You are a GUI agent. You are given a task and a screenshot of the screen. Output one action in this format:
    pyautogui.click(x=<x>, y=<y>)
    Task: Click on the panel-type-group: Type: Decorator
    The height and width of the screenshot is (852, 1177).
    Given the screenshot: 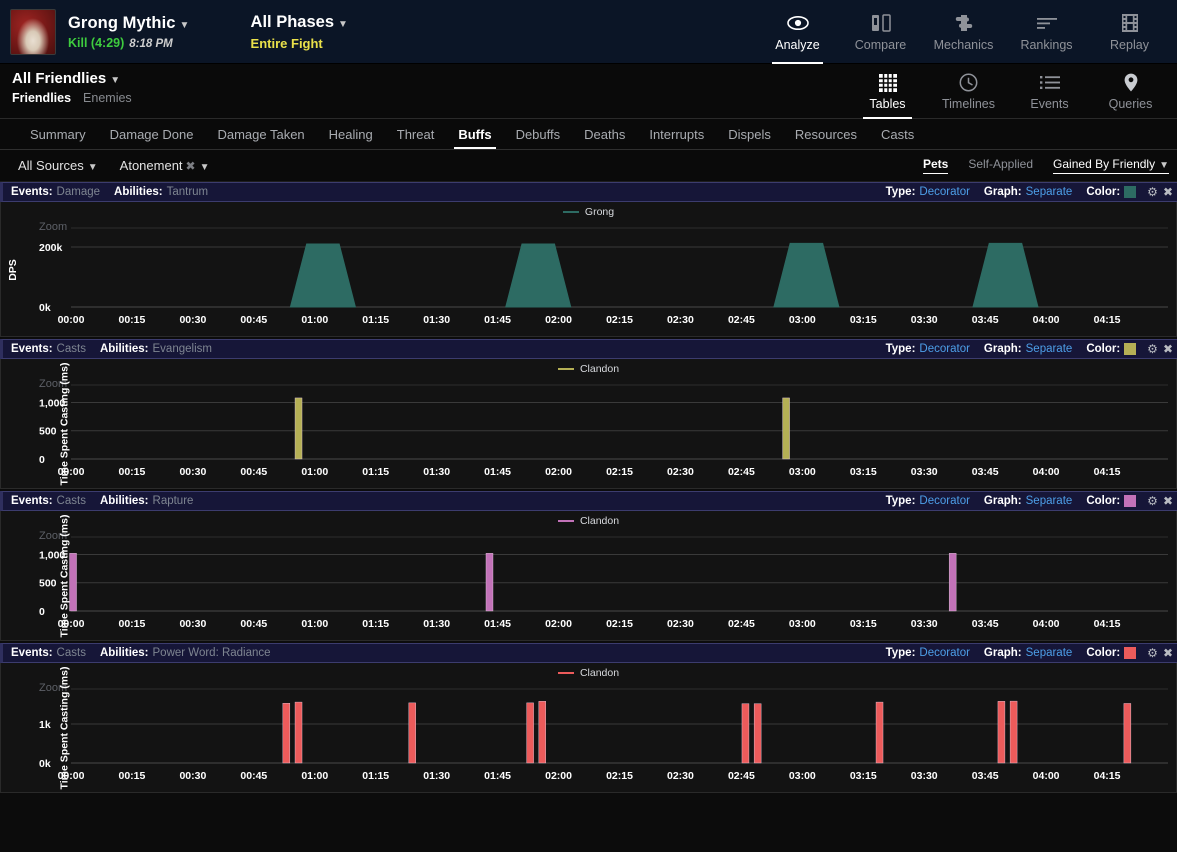 What is the action you would take?
    pyautogui.click(x=928, y=349)
    